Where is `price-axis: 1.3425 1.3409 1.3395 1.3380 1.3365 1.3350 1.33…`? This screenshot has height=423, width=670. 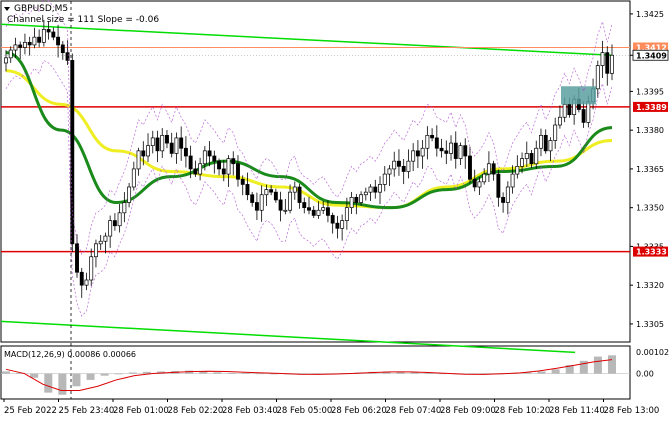
price-axis: 1.3425 1.3409 1.3395 1.3380 1.3365 1.3350 1.33… is located at coordinates (649, 169).